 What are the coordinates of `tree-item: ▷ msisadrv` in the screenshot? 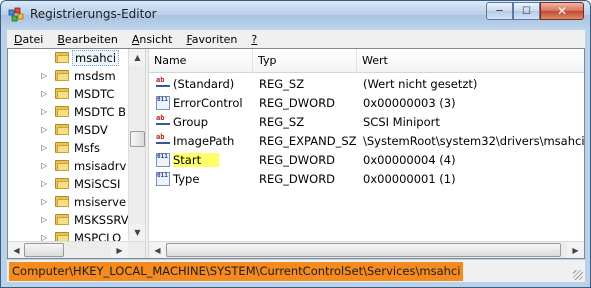 It's located at (68, 166).